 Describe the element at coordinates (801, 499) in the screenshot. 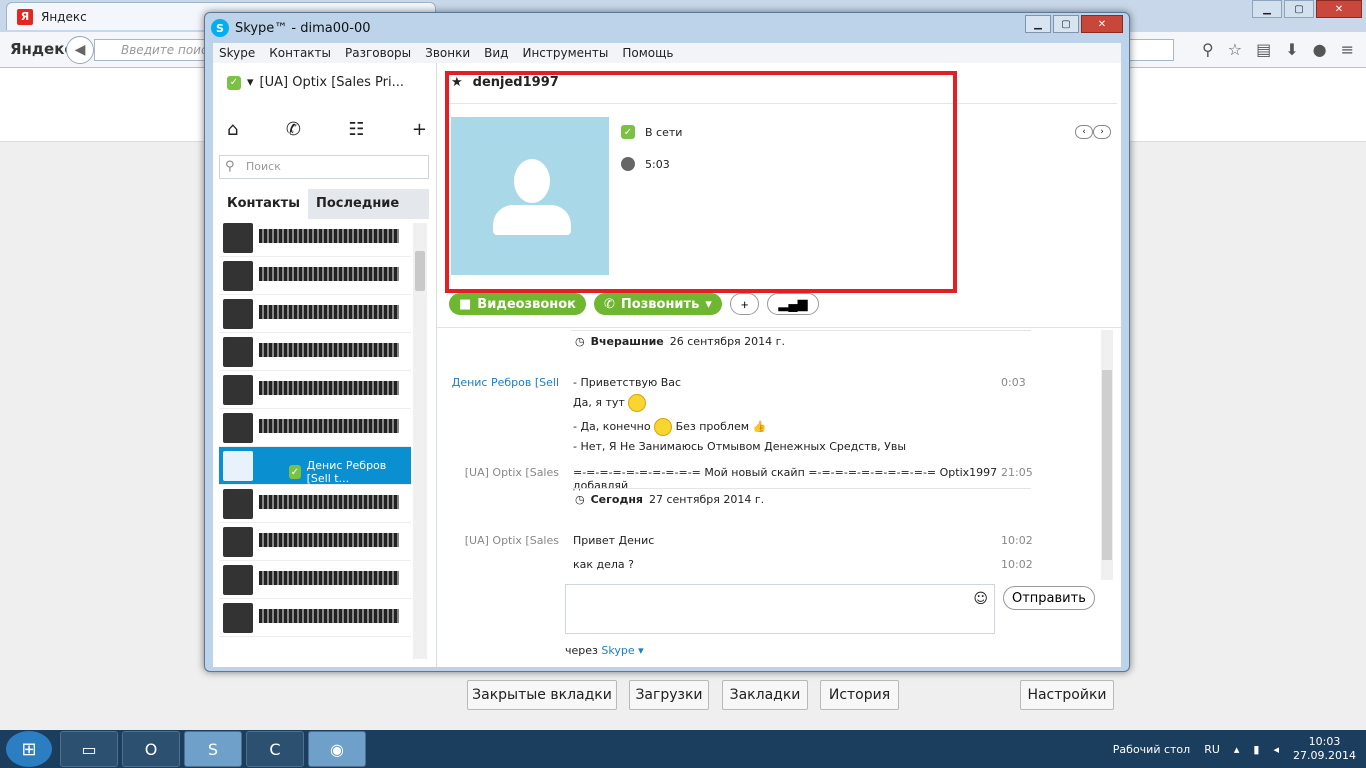

I see `date-separator: ◷ Сегодня 27 сентября 2014 г.` at that location.